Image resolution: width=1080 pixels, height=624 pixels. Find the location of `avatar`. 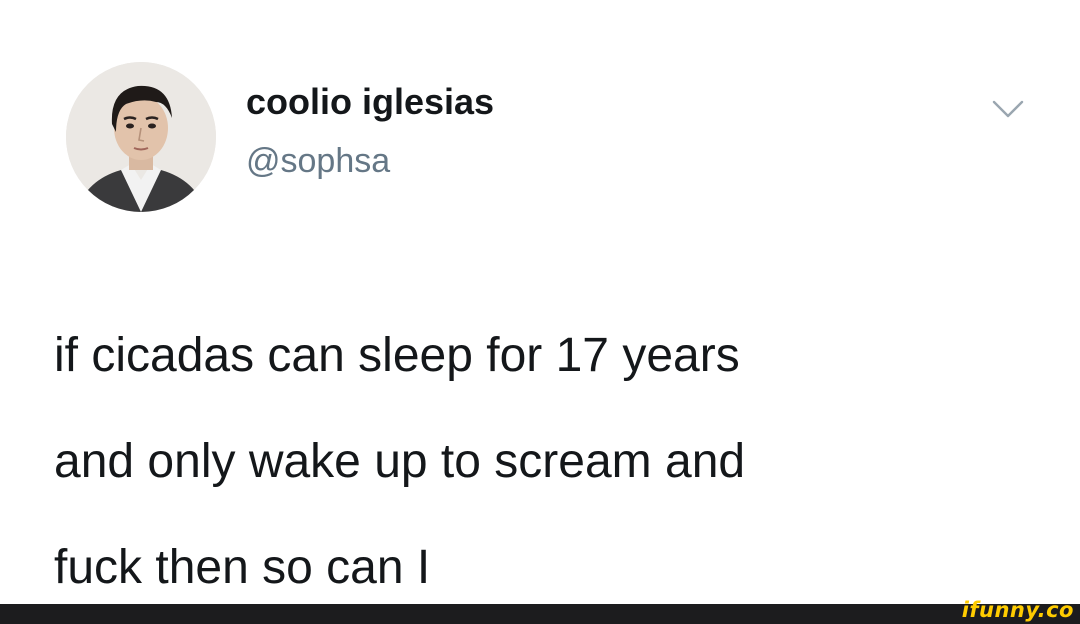

avatar is located at coordinates (141, 137).